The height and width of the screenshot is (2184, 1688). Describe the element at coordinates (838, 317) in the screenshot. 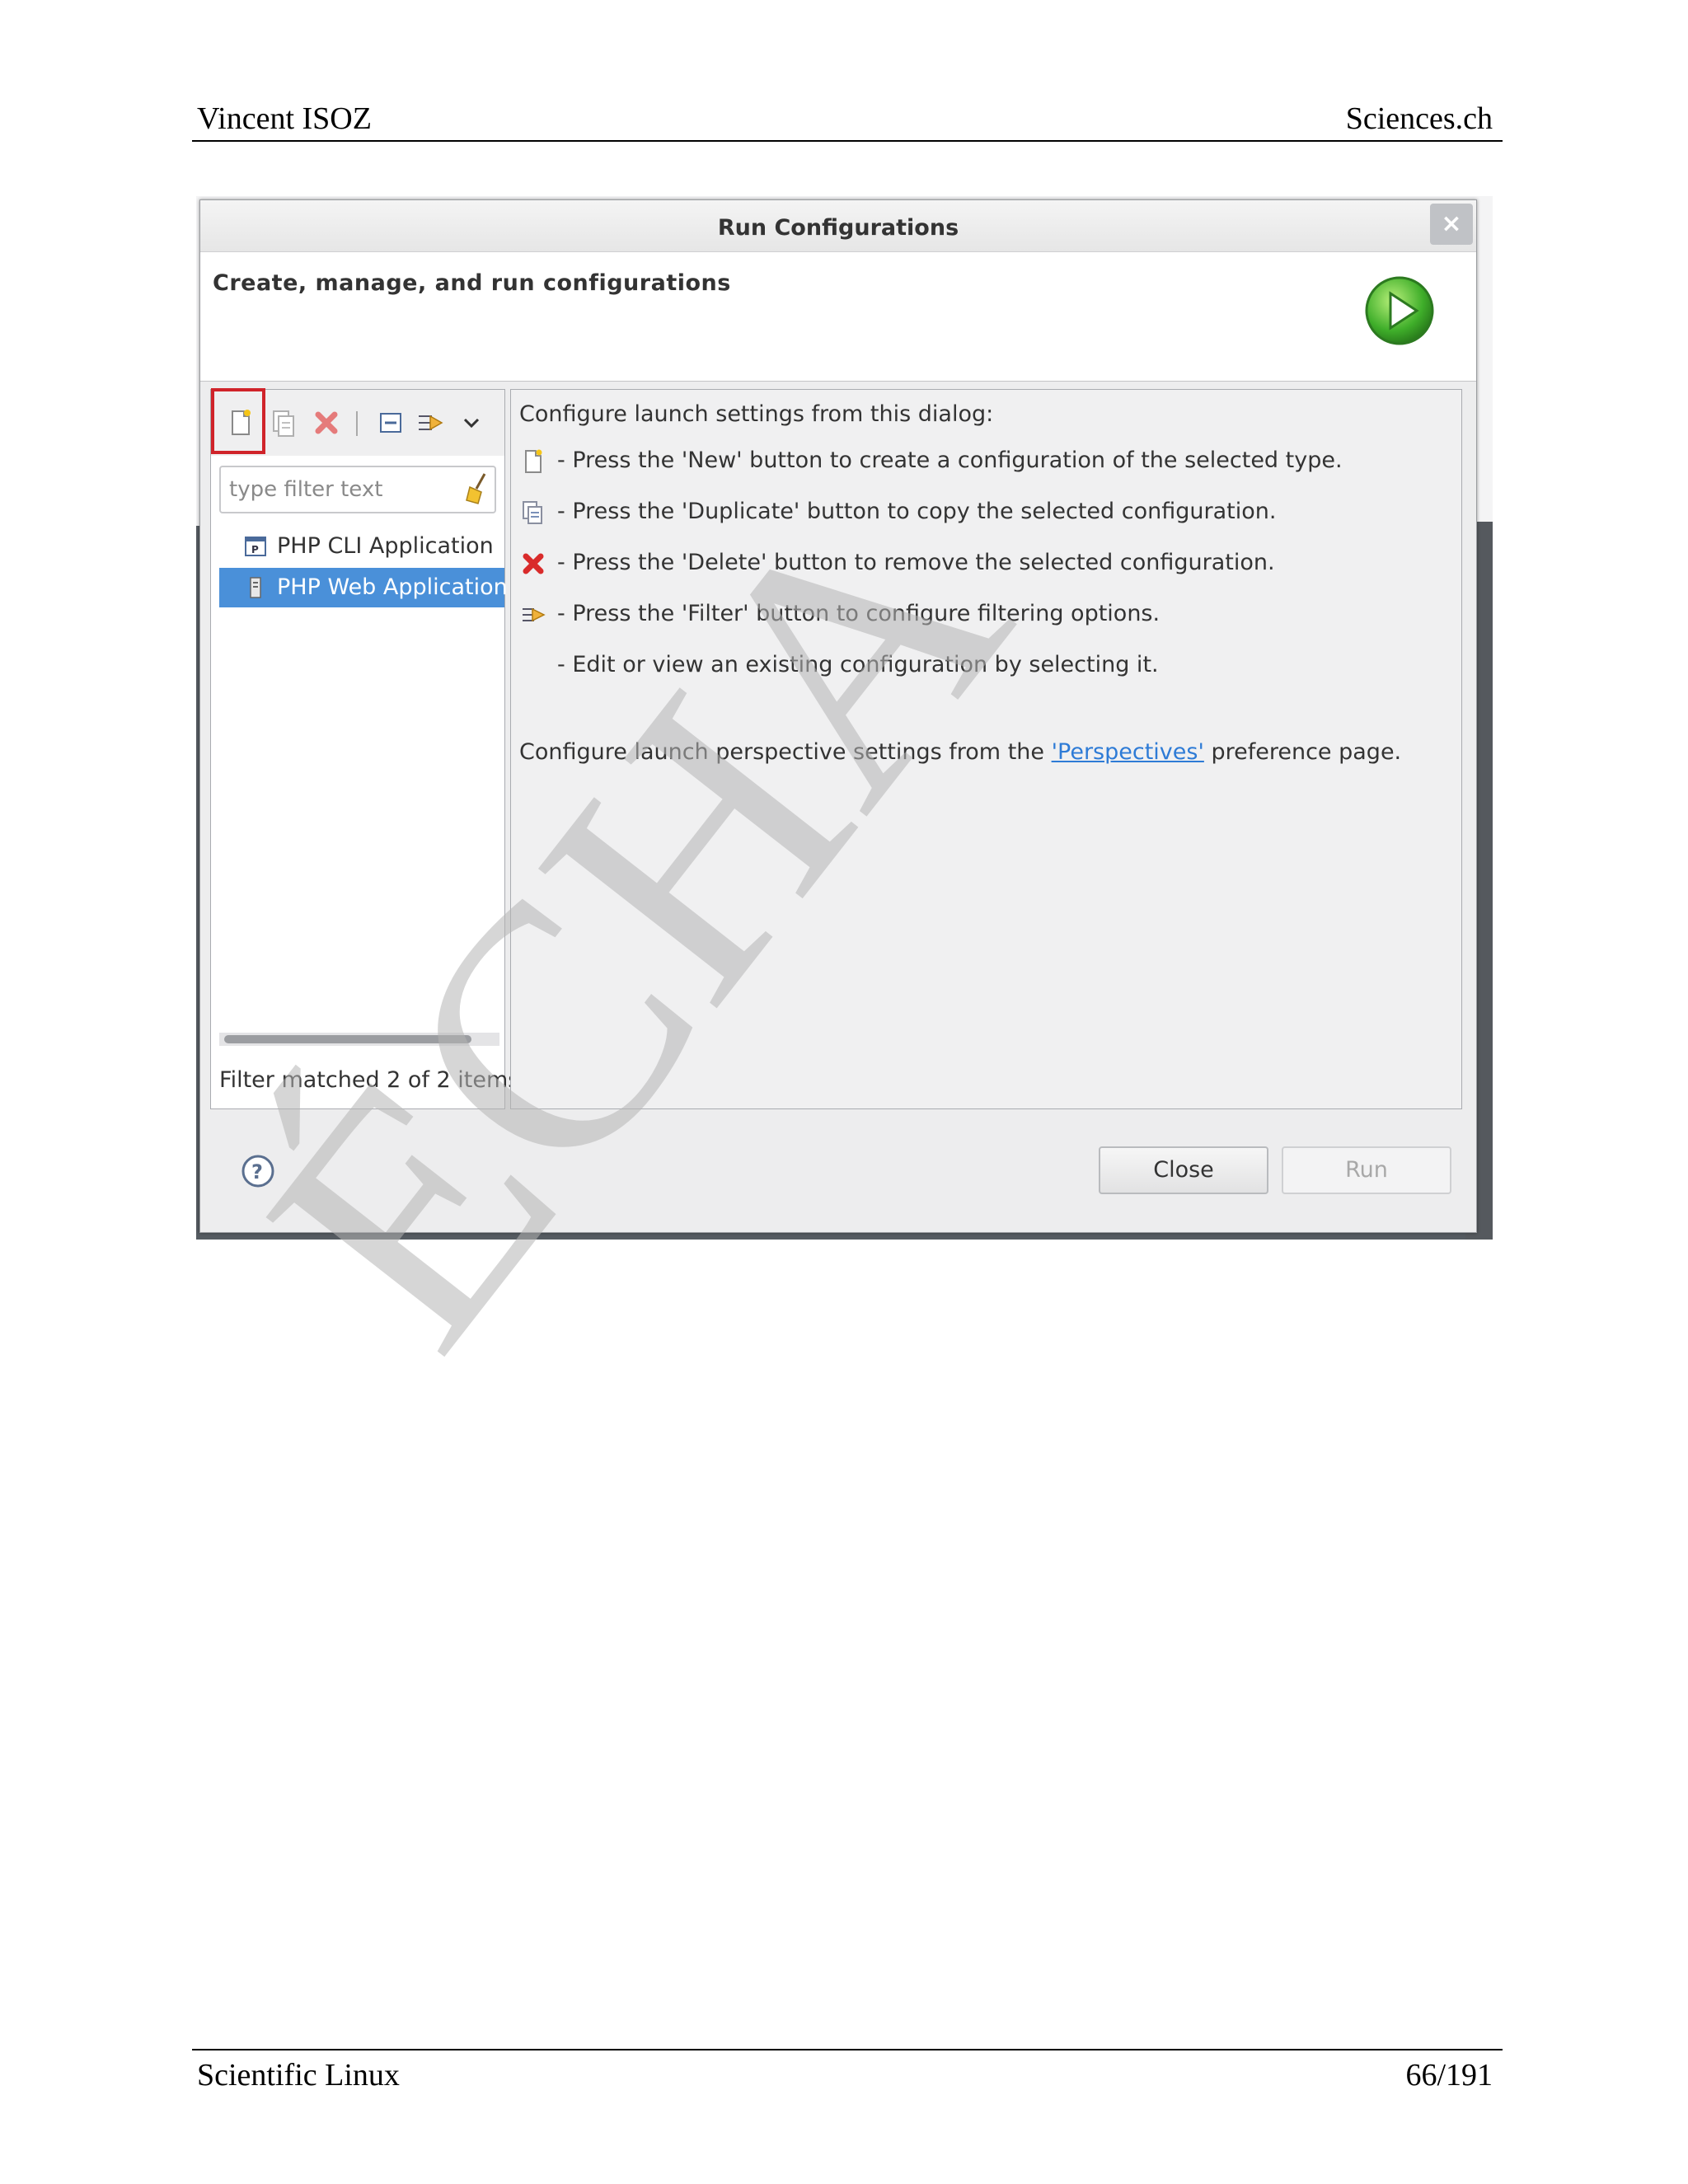

I see `dialog-banner: Create, manage, and run configurations` at that location.